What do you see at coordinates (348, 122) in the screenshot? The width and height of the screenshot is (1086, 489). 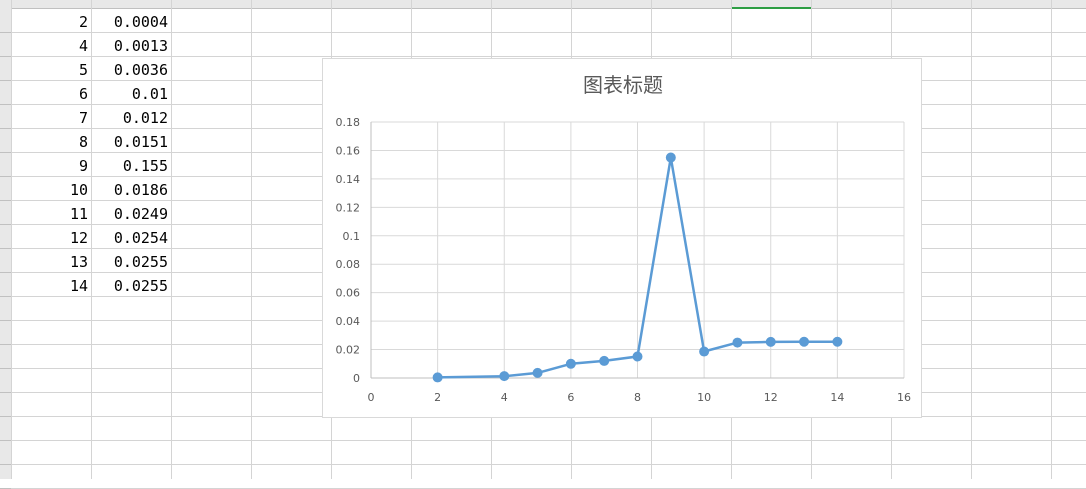 I see `y-tick-label: 0.18` at bounding box center [348, 122].